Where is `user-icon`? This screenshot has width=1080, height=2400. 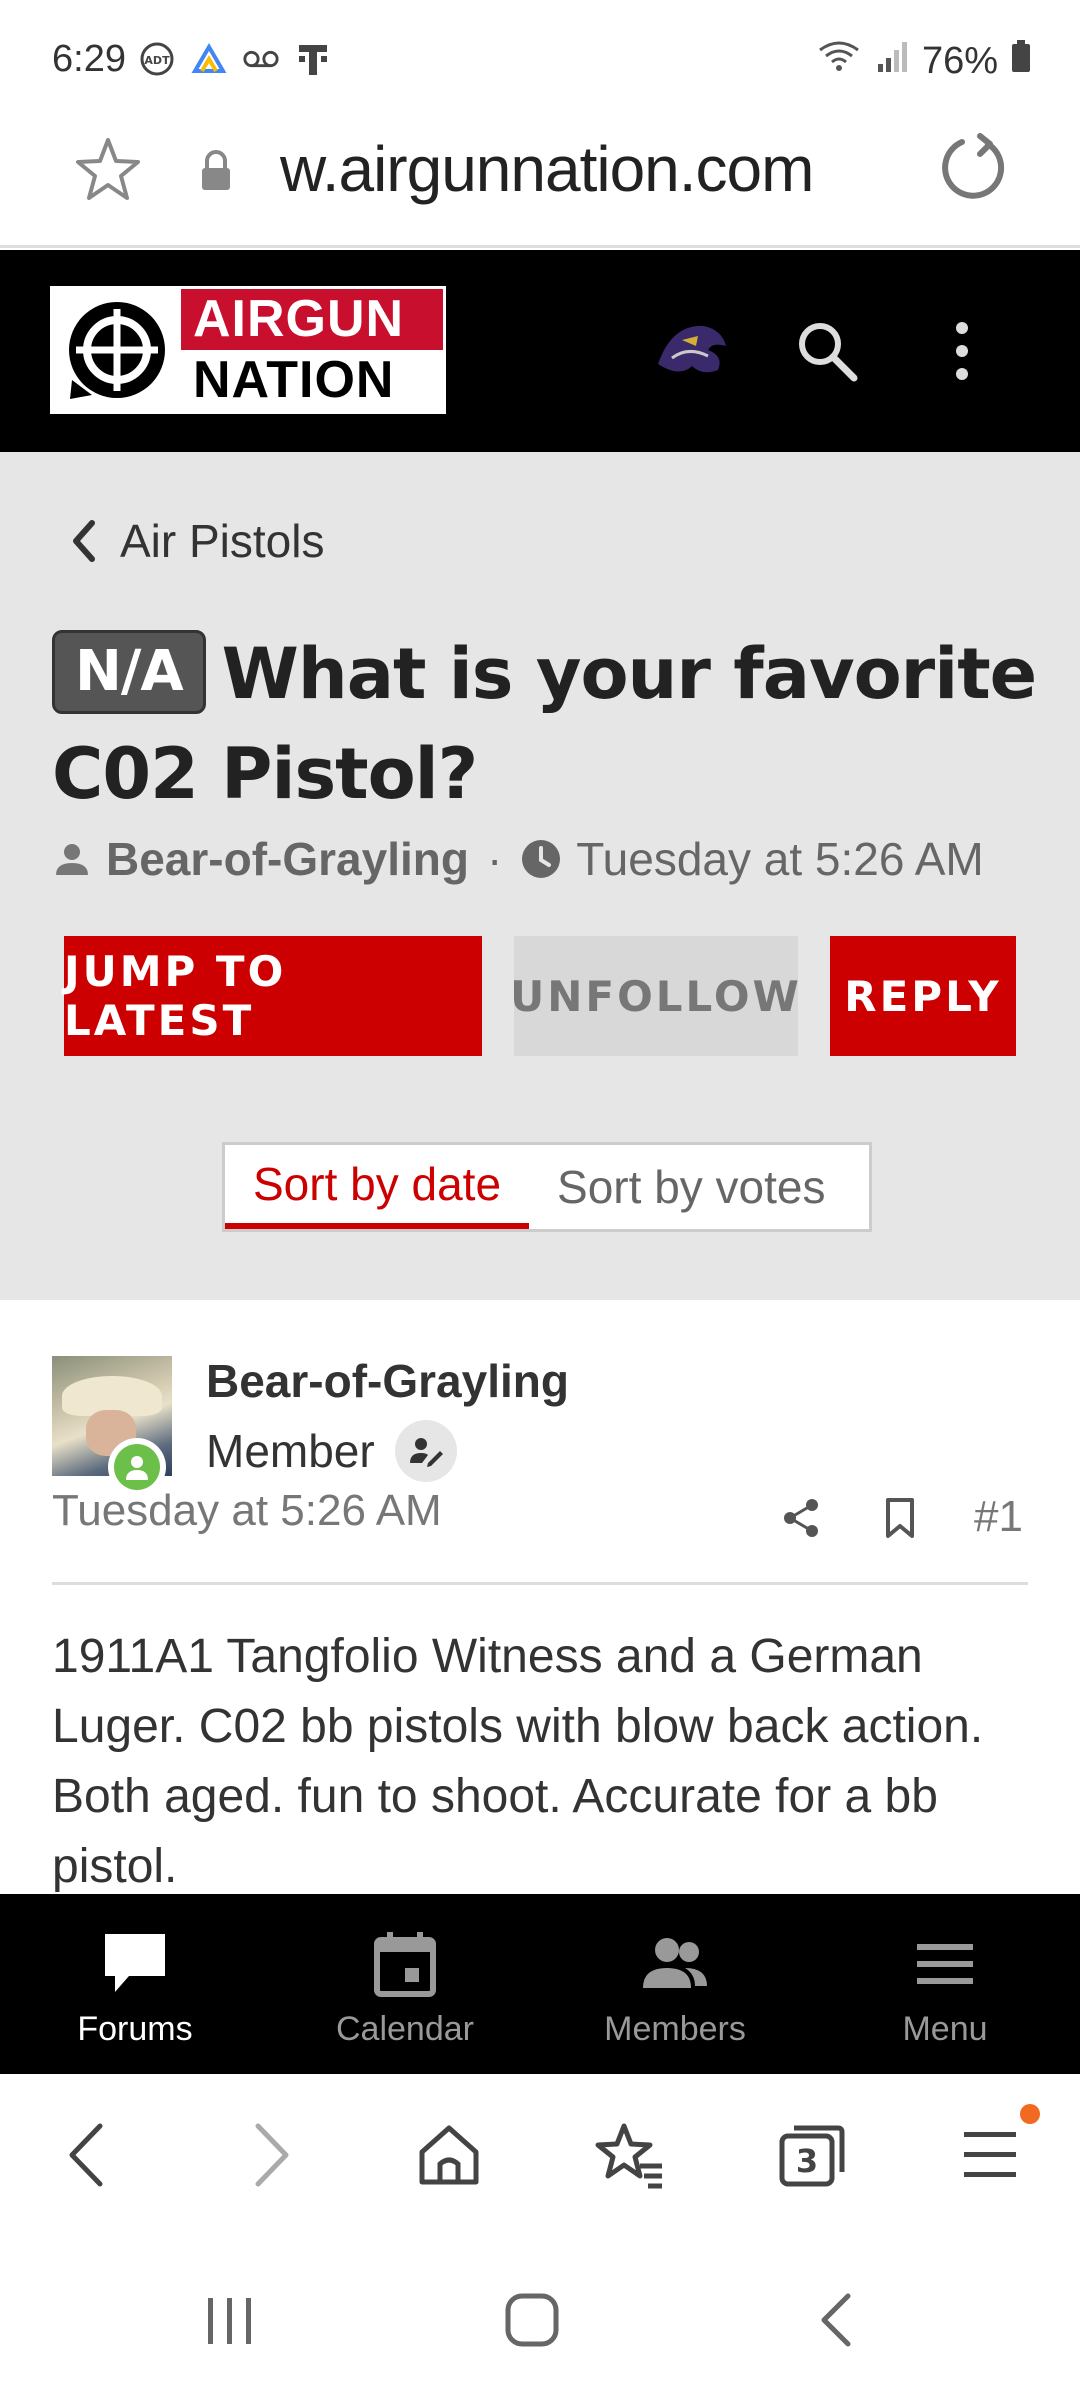
user-icon is located at coordinates (72, 859).